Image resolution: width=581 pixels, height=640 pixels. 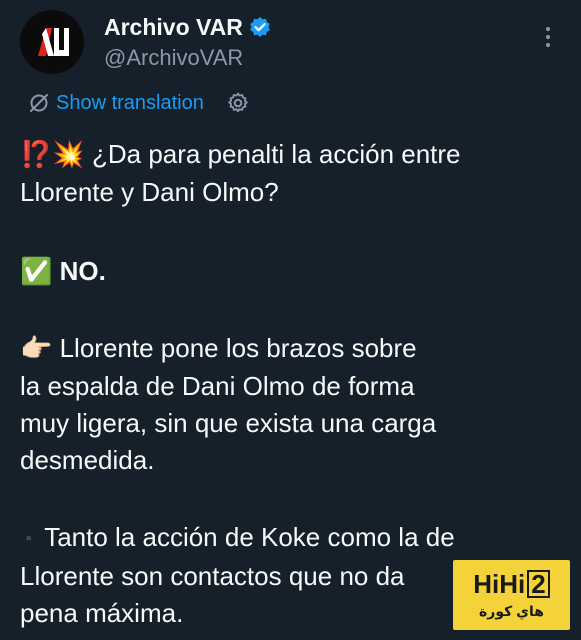 What do you see at coordinates (173, 58) in the screenshot?
I see `author-handle: @ArchivoVAR` at bounding box center [173, 58].